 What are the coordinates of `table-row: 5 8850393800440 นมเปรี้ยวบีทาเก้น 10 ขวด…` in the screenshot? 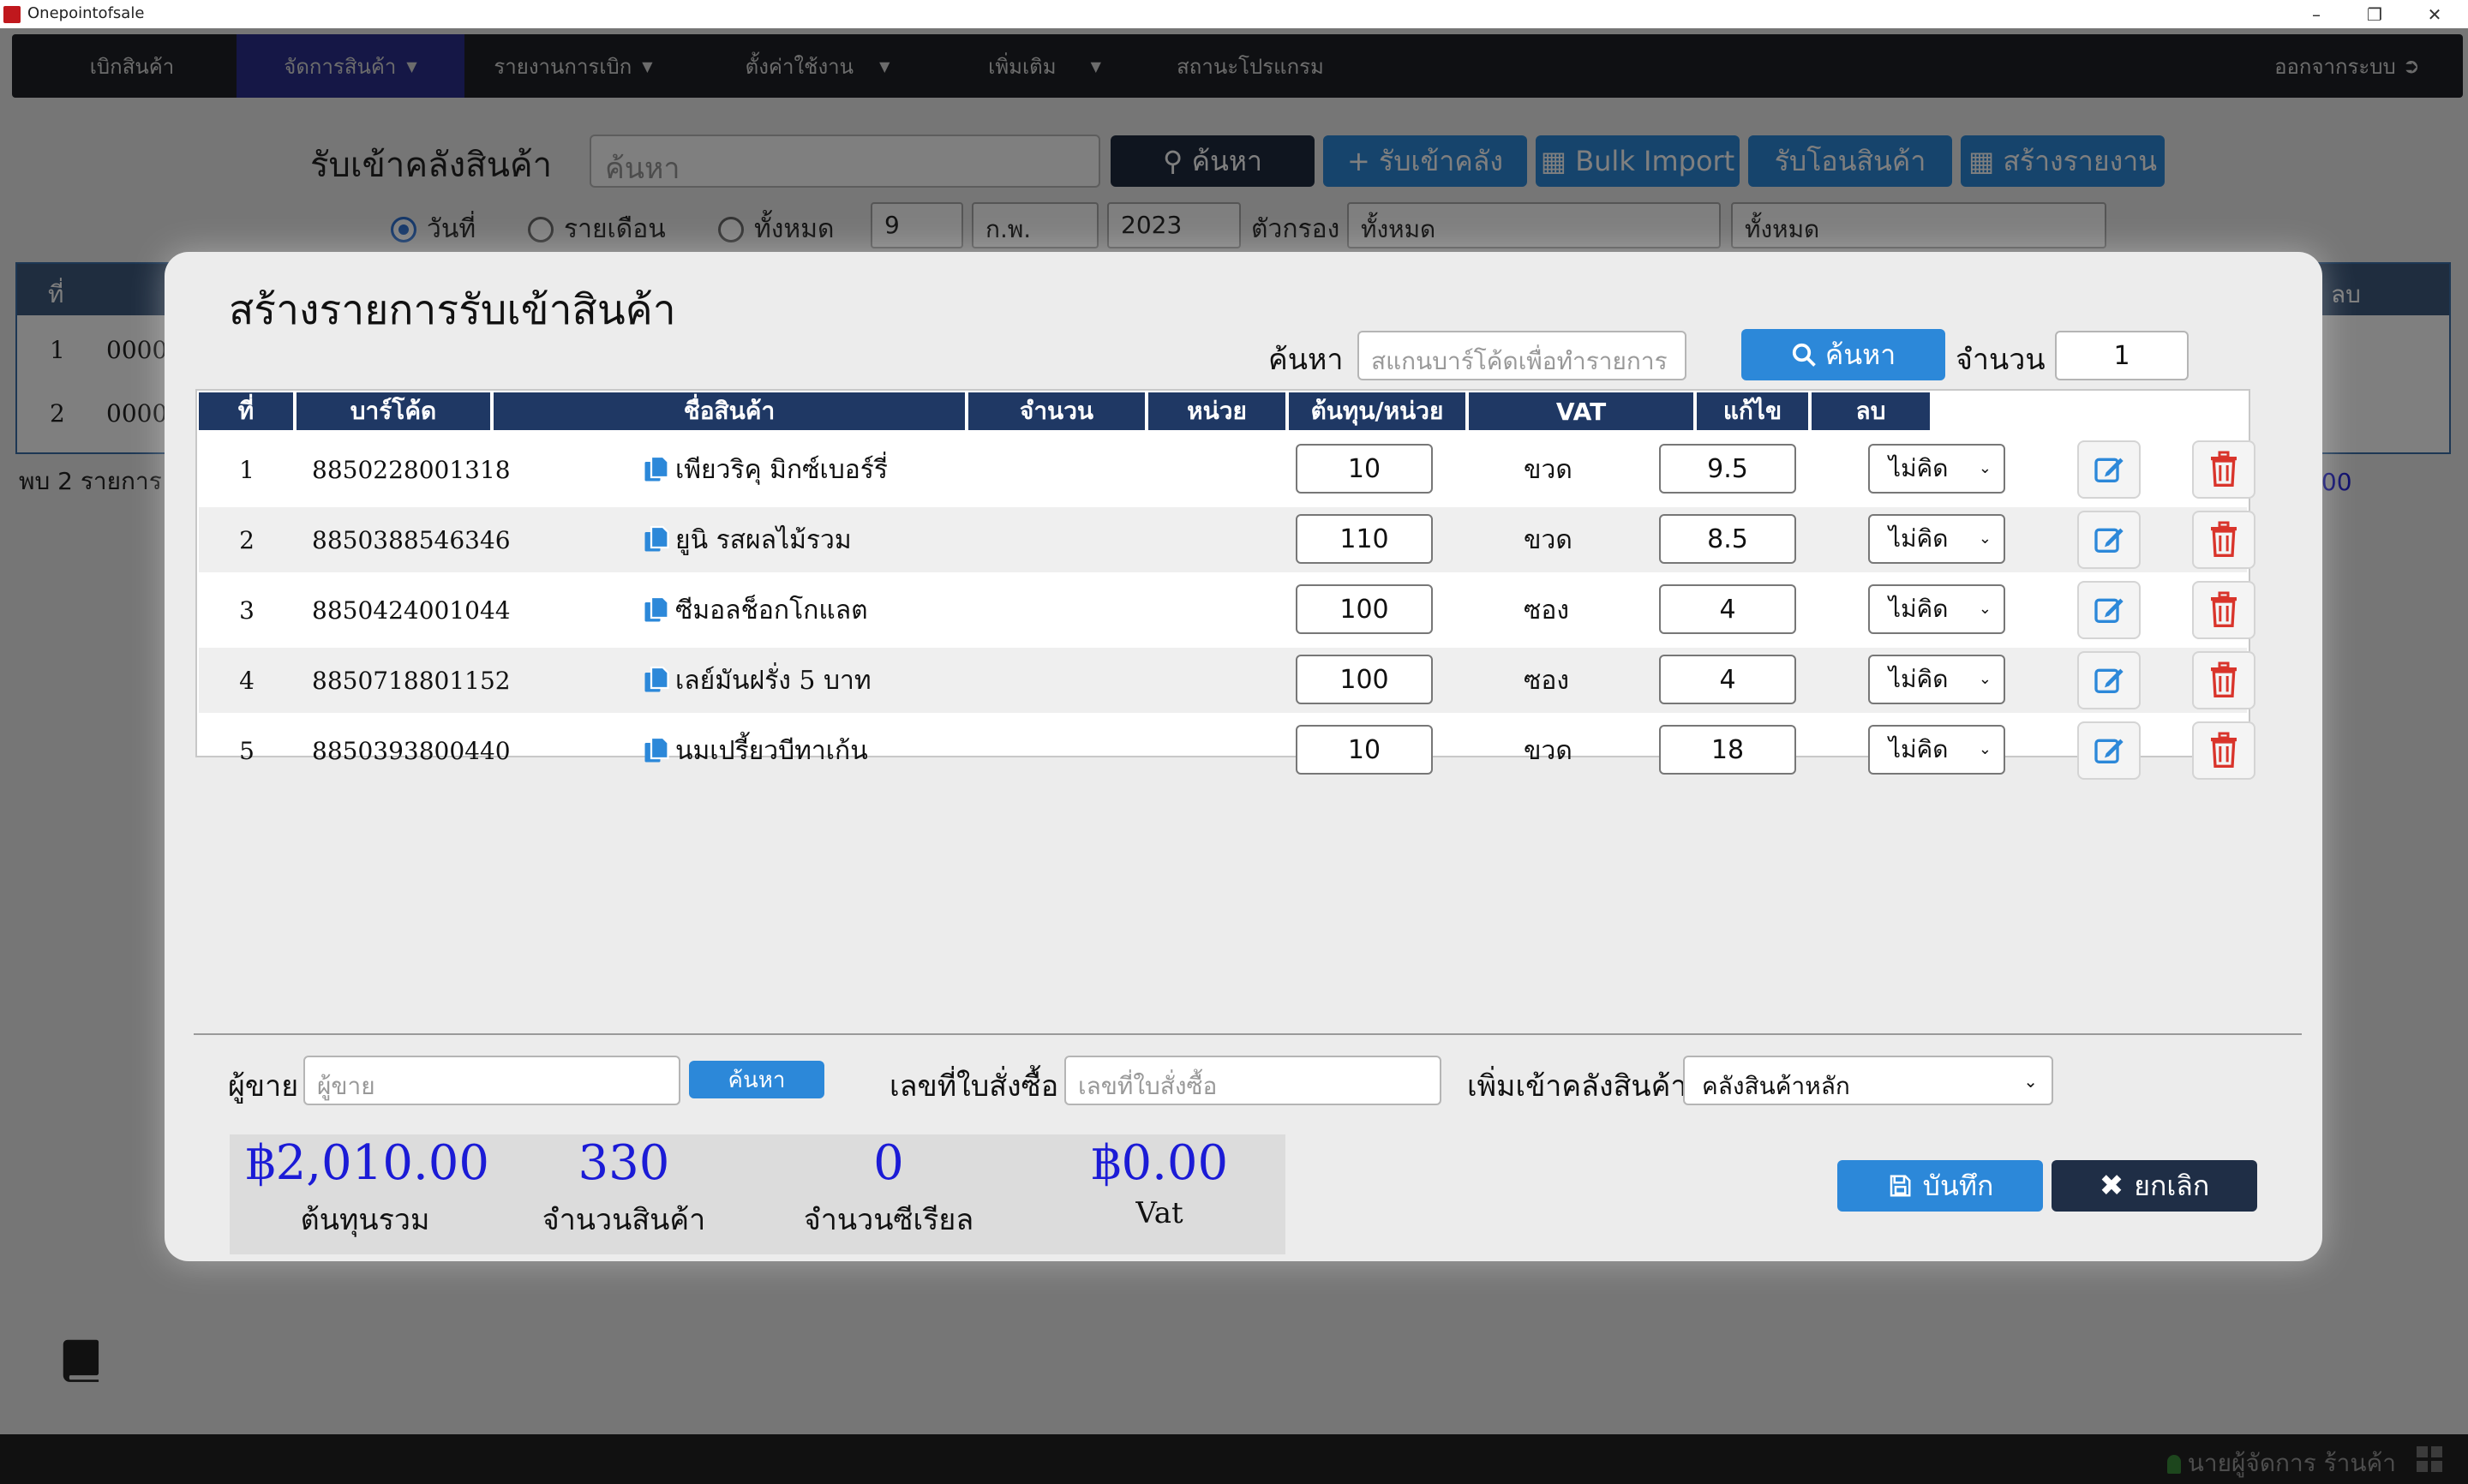 It's located at (1227, 751).